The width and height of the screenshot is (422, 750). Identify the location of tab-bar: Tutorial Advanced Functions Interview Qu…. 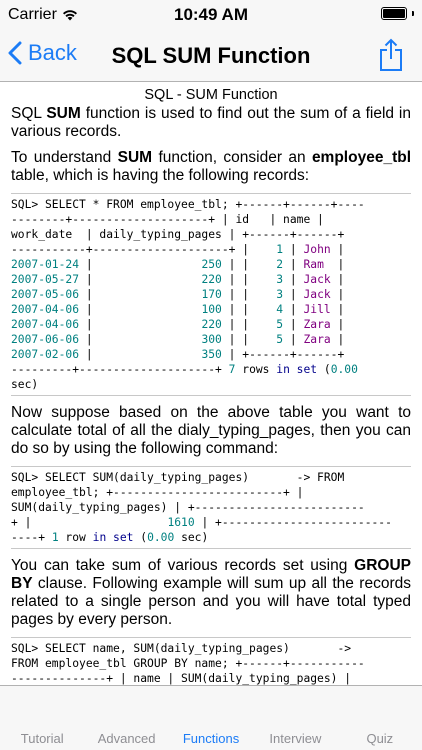
(211, 717).